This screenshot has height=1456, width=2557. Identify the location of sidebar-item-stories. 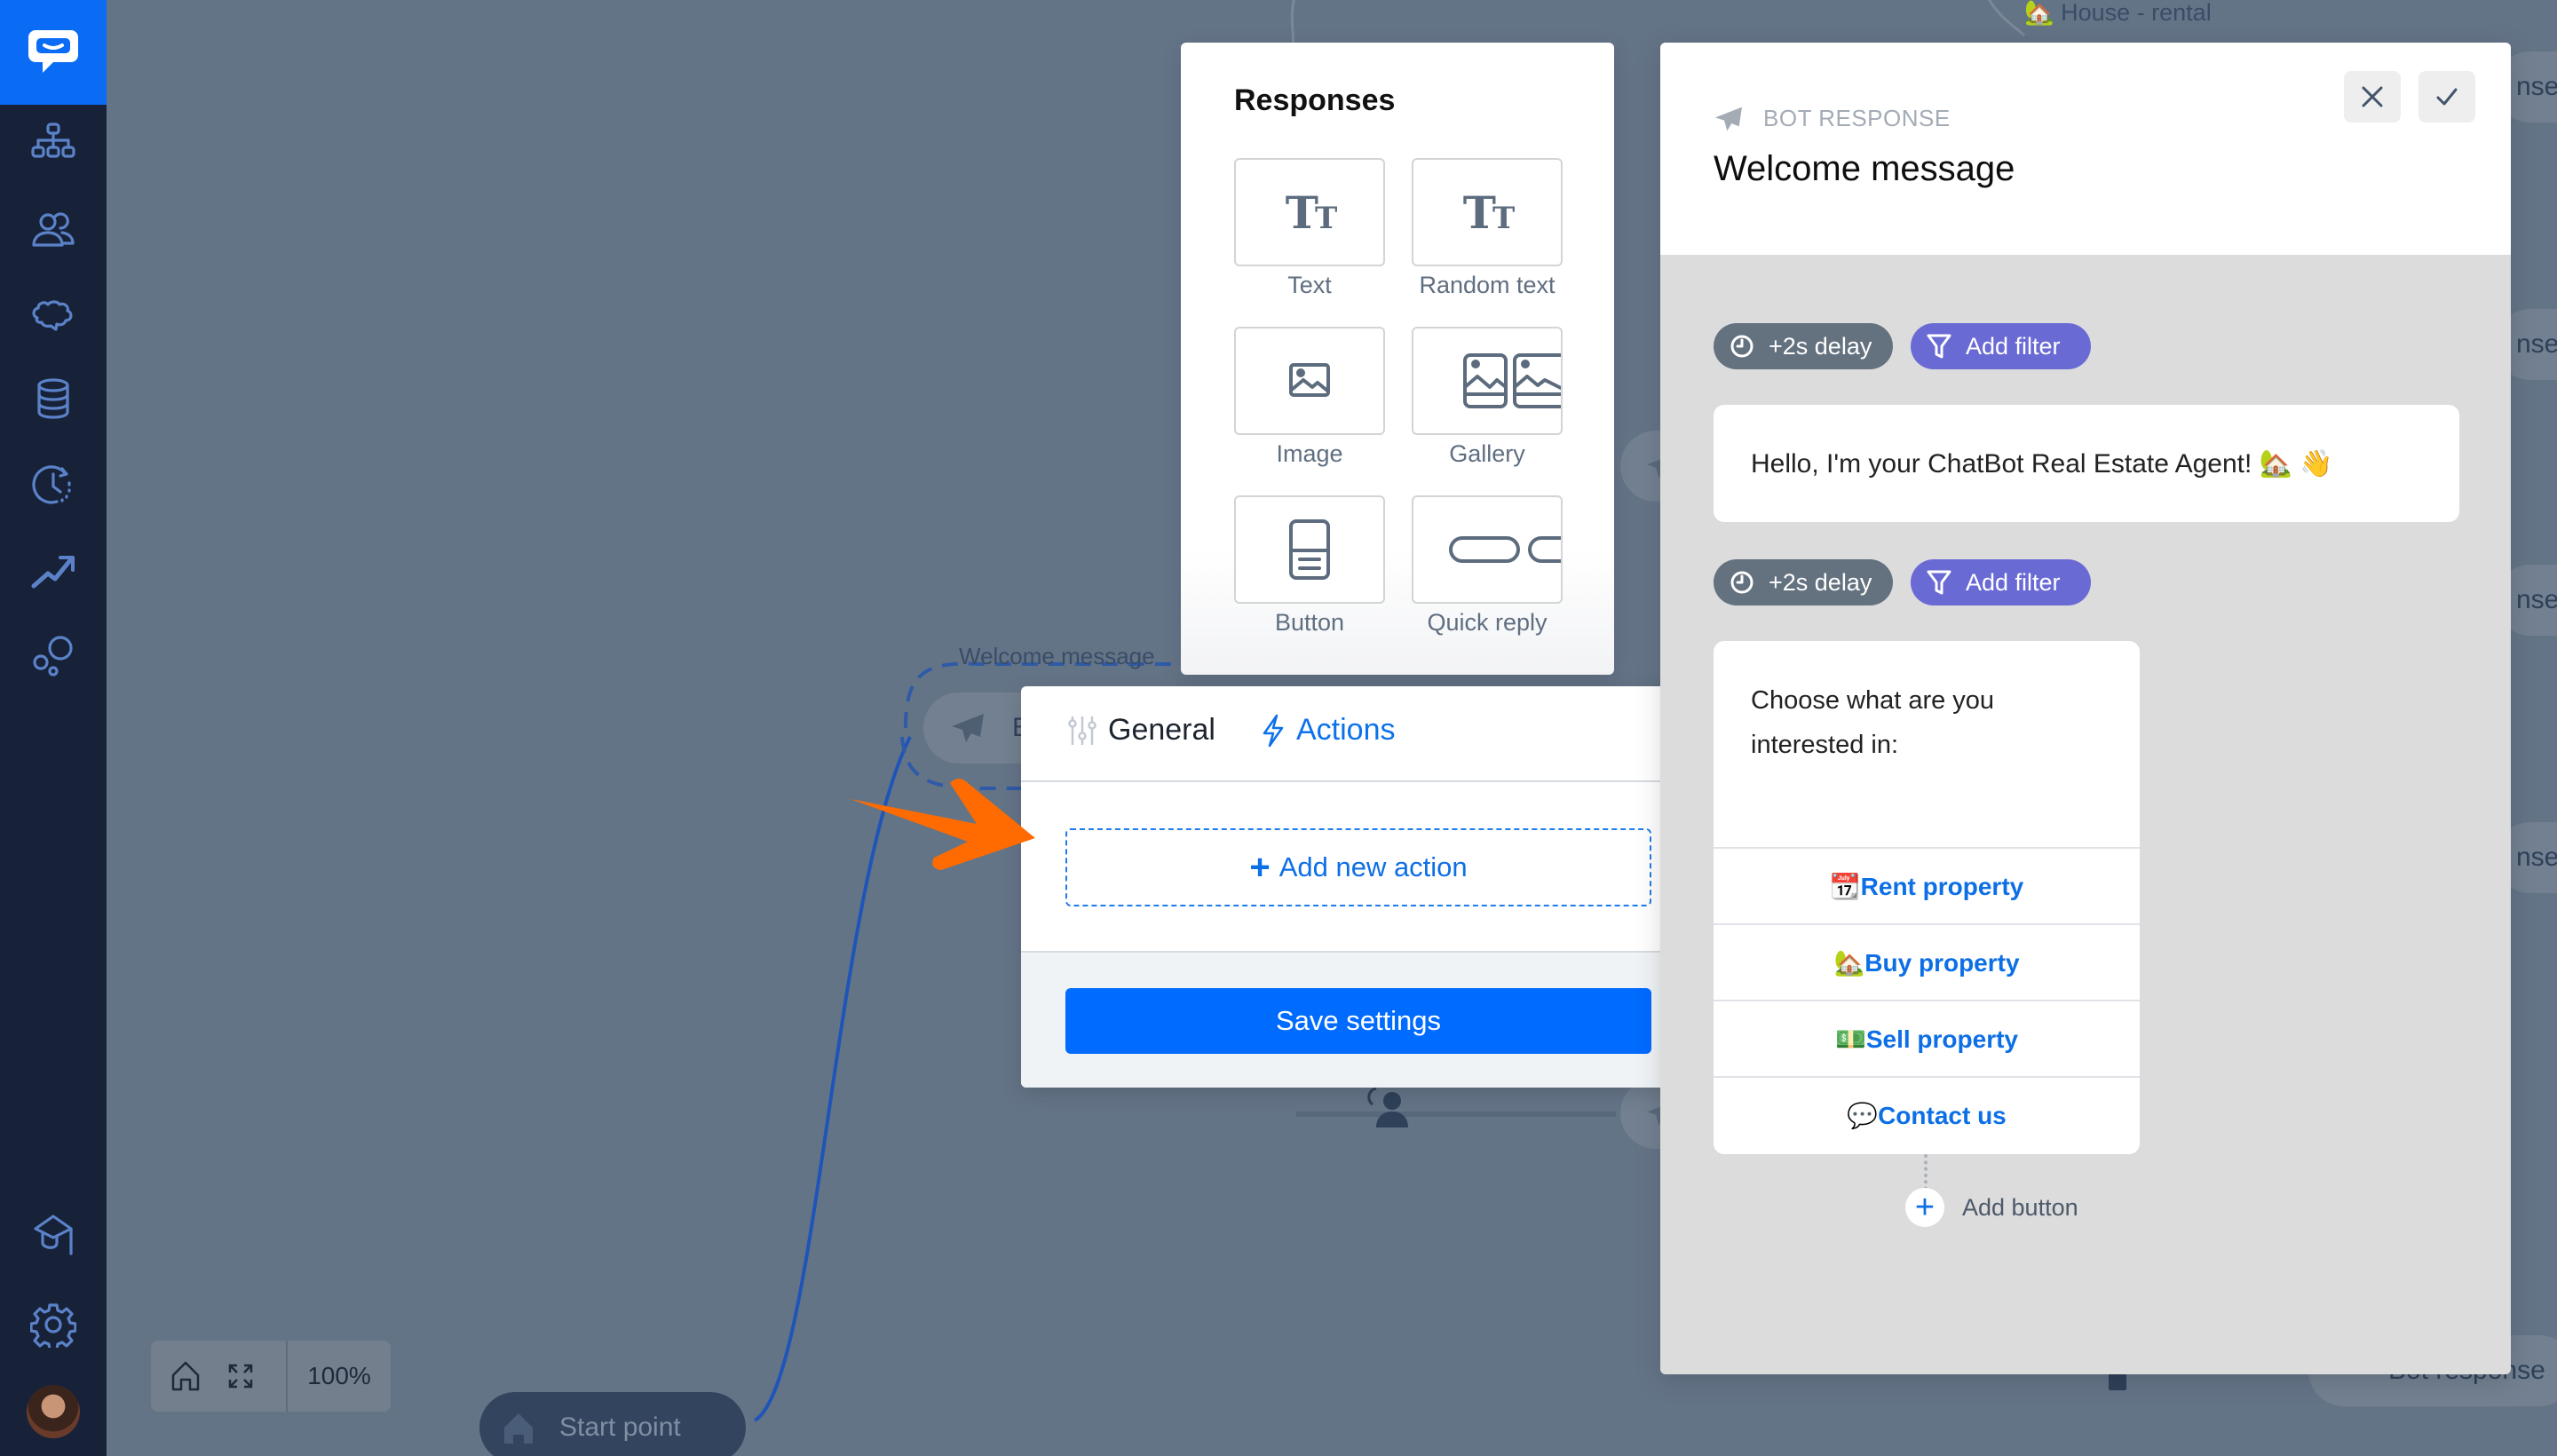
(53, 143).